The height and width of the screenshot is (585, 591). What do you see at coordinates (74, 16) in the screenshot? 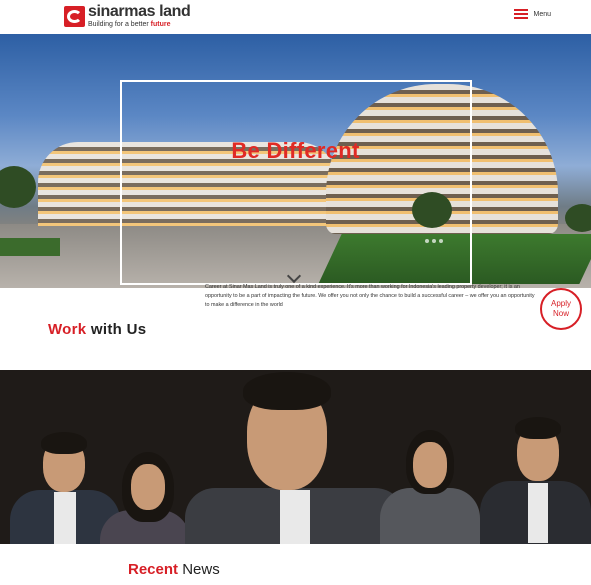
I see `sinarmas-logo-icon` at bounding box center [74, 16].